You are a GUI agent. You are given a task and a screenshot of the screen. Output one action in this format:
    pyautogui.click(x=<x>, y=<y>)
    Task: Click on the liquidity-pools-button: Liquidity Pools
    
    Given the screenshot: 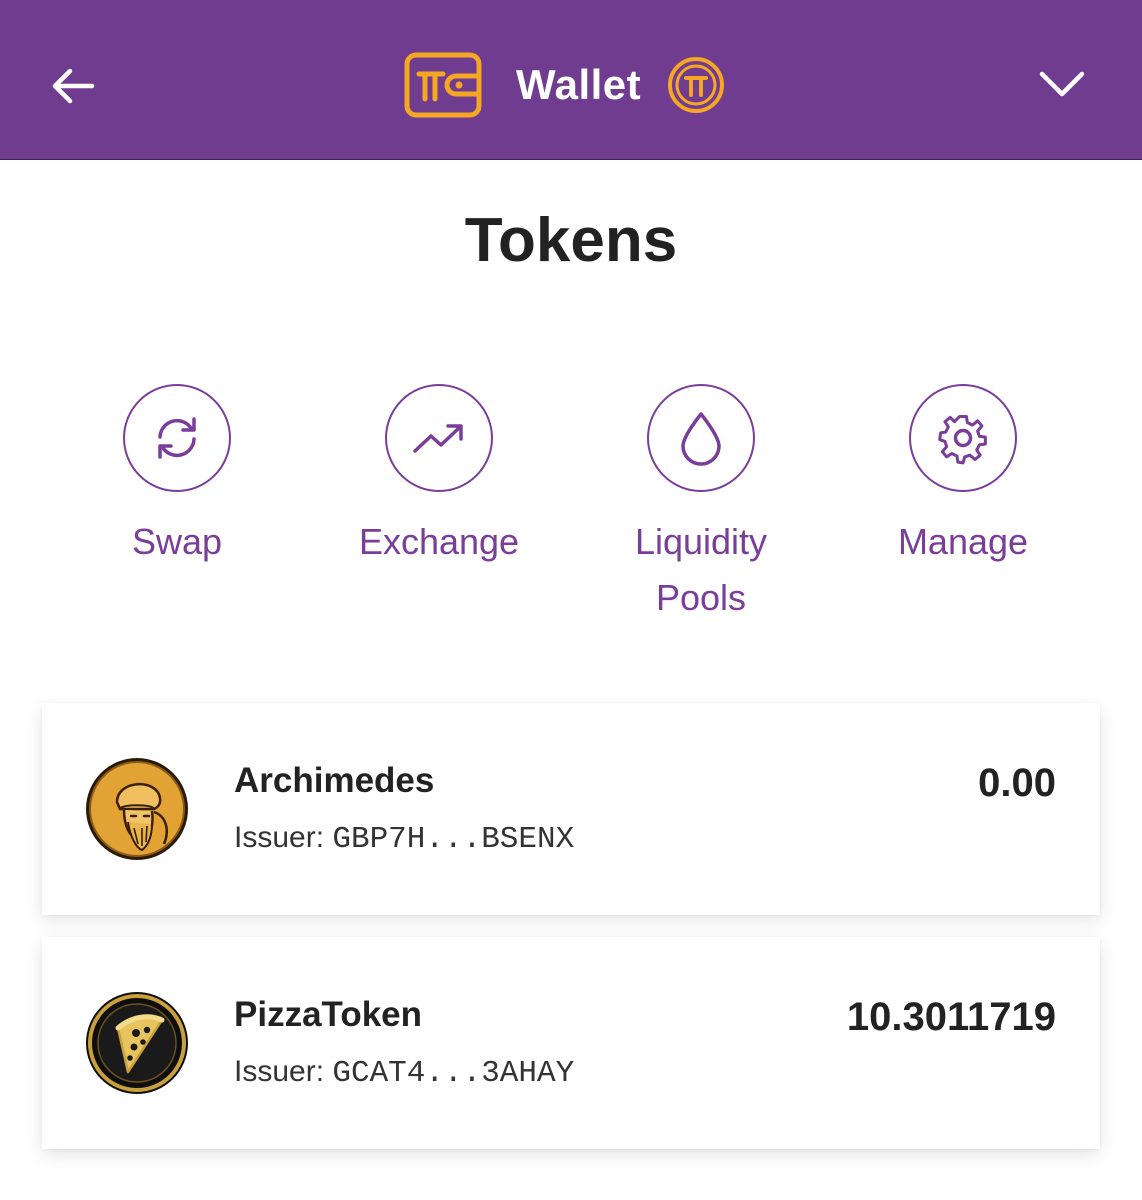 What is the action you would take?
    pyautogui.click(x=701, y=505)
    